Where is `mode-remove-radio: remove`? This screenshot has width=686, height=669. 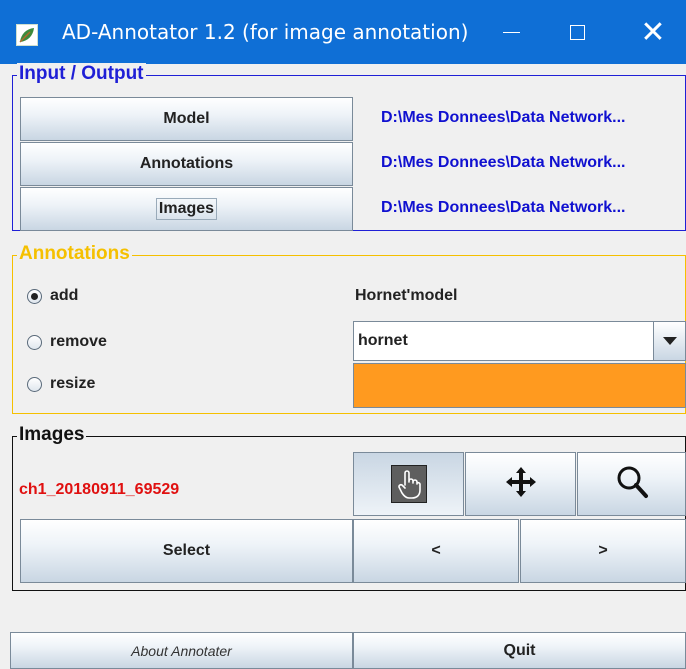
mode-remove-radio: remove is located at coordinates (67, 342).